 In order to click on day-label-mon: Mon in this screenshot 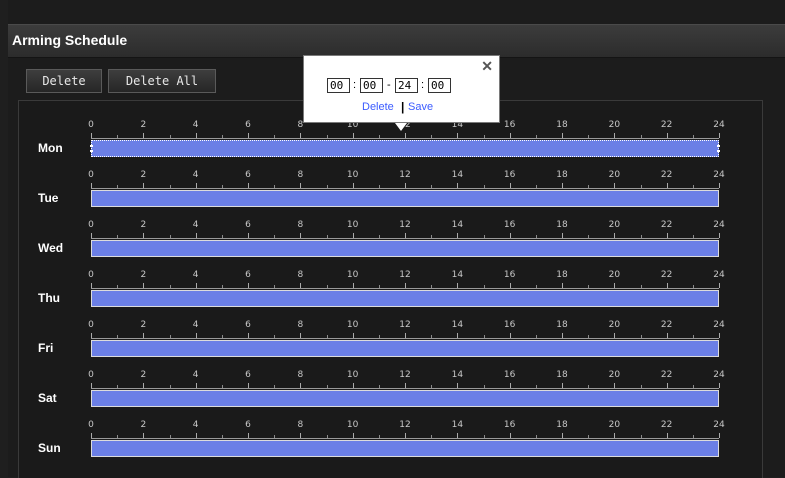, I will do `click(50, 148)`.